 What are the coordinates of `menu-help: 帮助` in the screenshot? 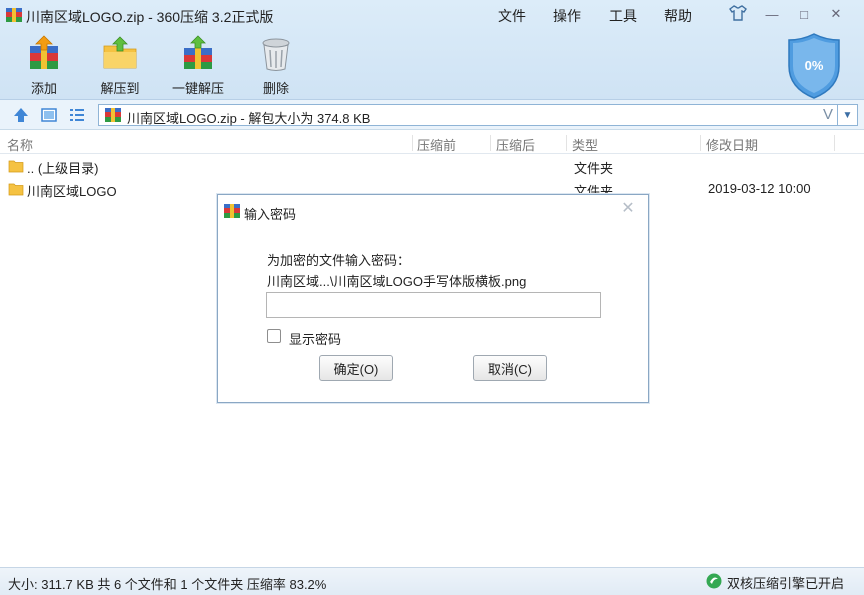 It's located at (678, 16).